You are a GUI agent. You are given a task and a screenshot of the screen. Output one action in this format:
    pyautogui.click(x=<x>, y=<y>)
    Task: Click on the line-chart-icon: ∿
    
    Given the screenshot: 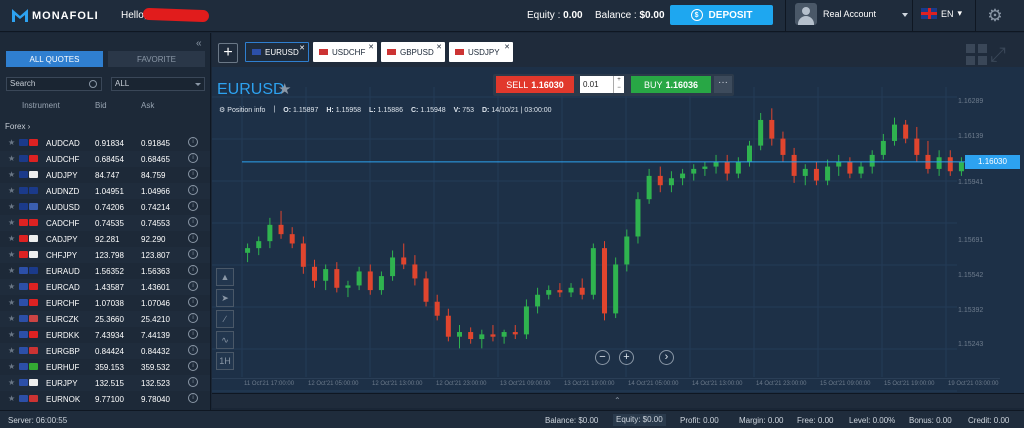 What is the action you would take?
    pyautogui.click(x=225, y=340)
    